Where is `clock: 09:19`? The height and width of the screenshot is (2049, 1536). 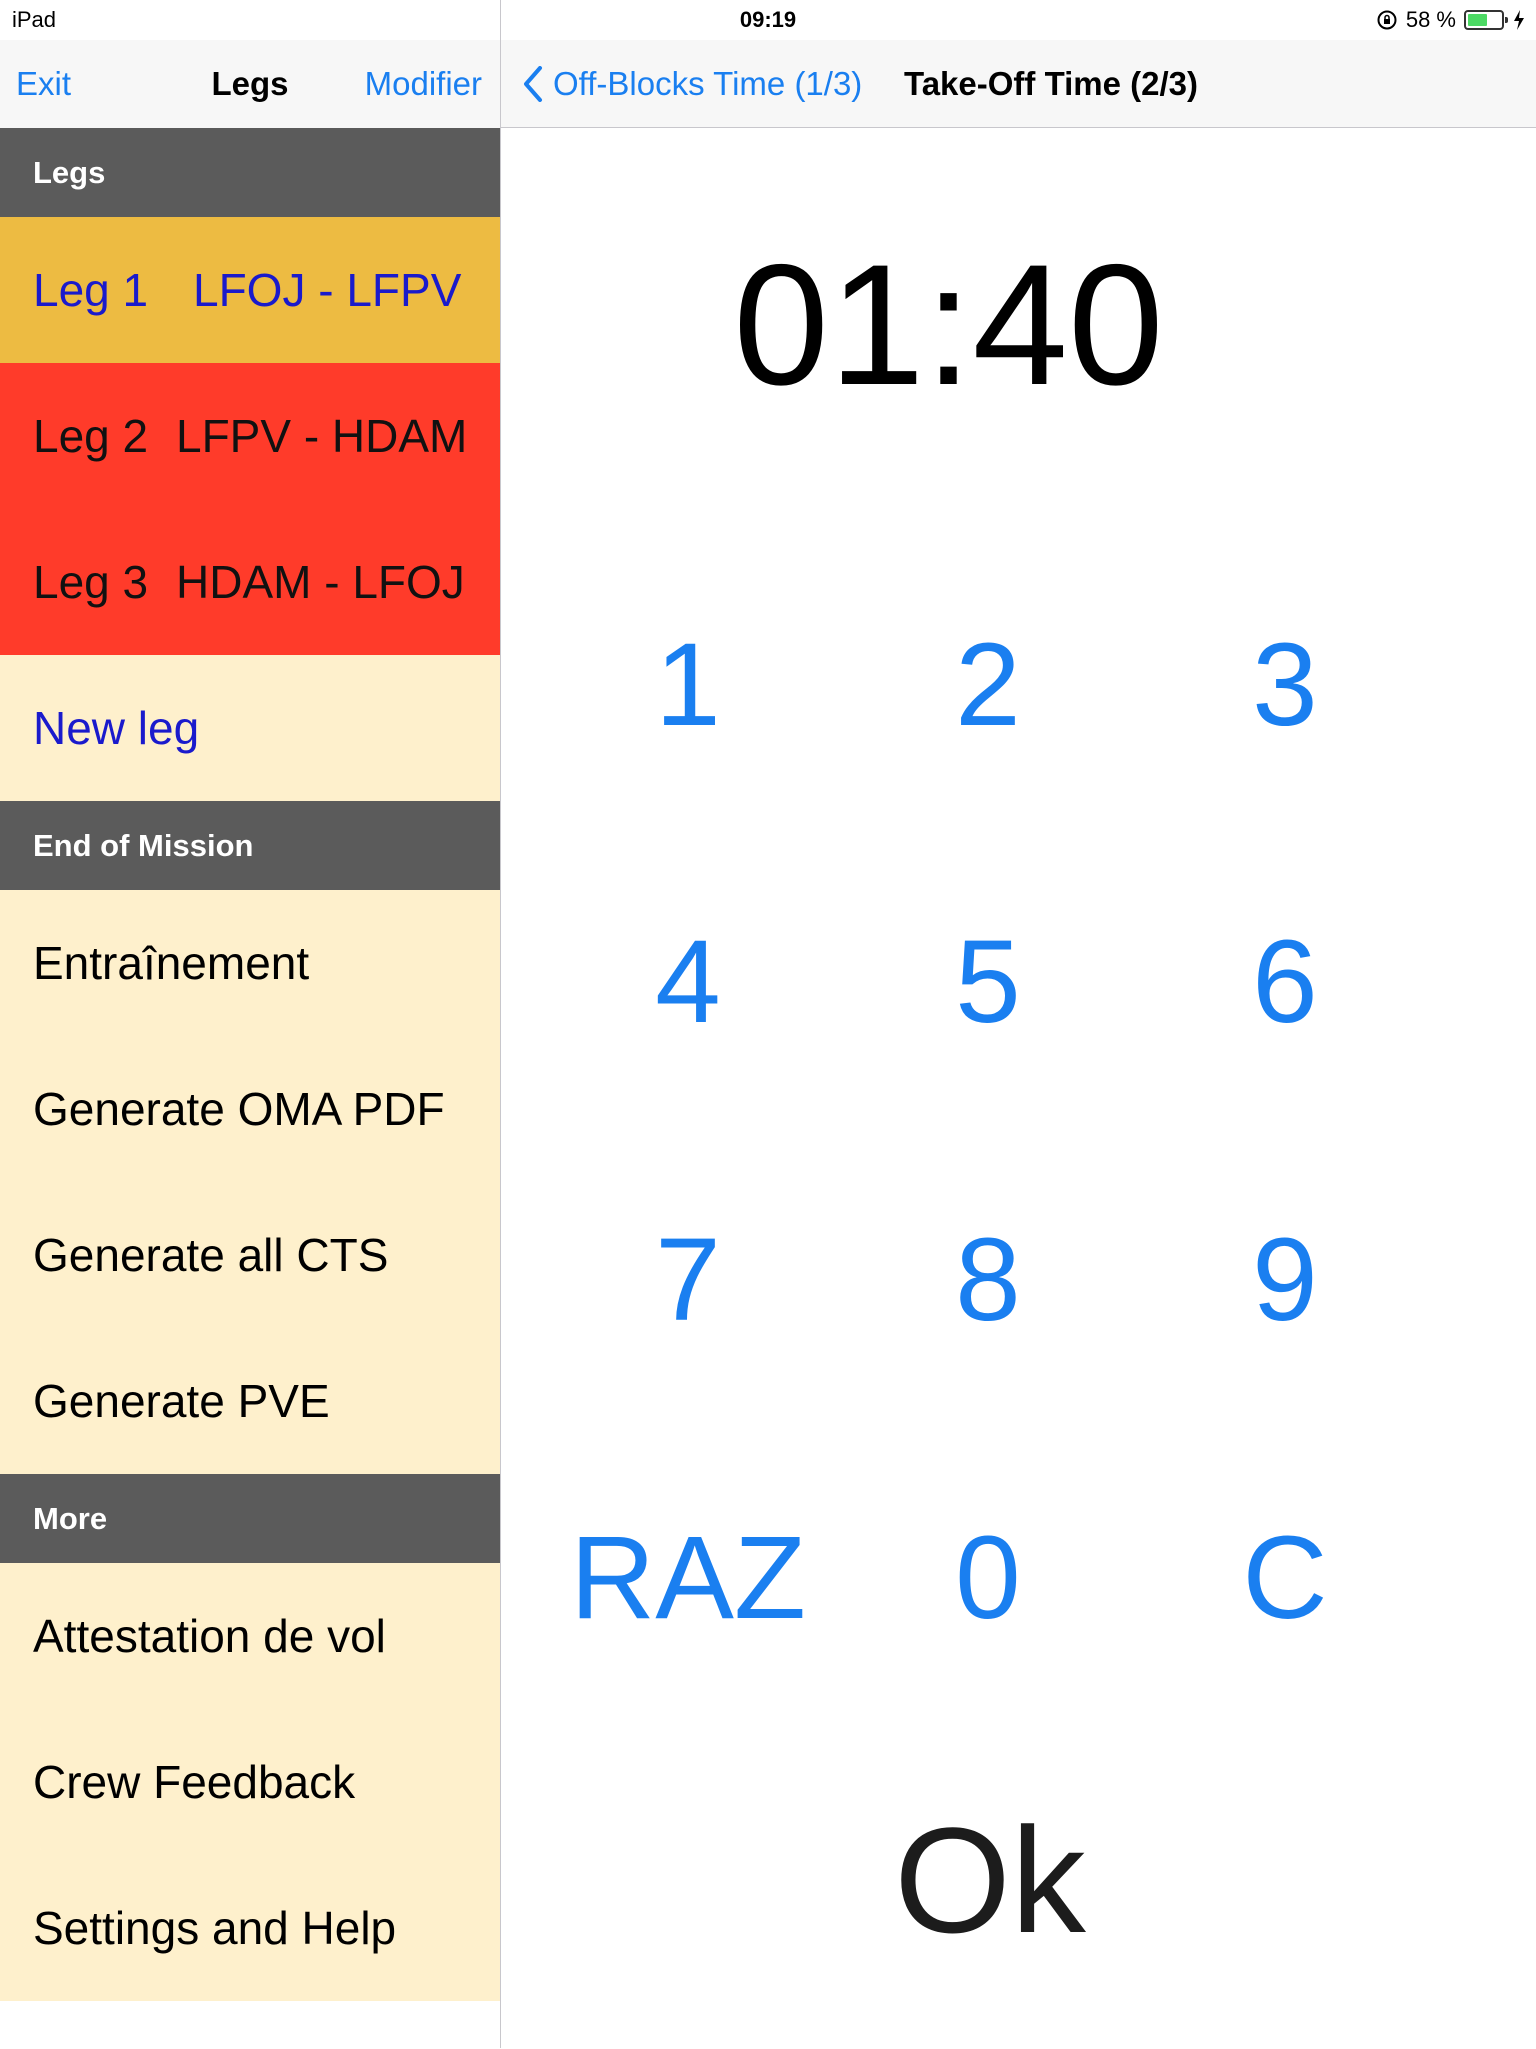 clock: 09:19 is located at coordinates (768, 19).